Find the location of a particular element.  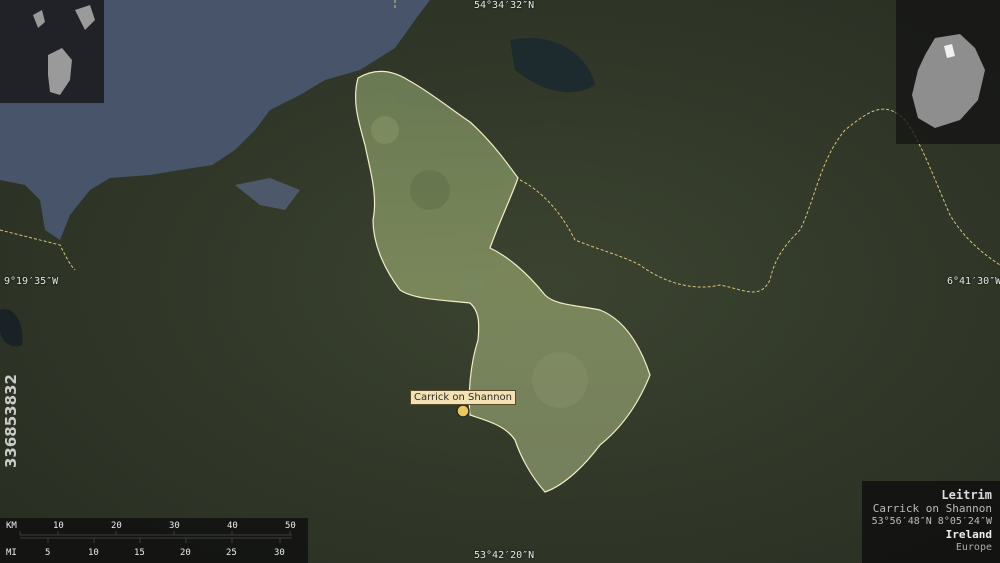

region-name: Leitrim is located at coordinates (966, 495).